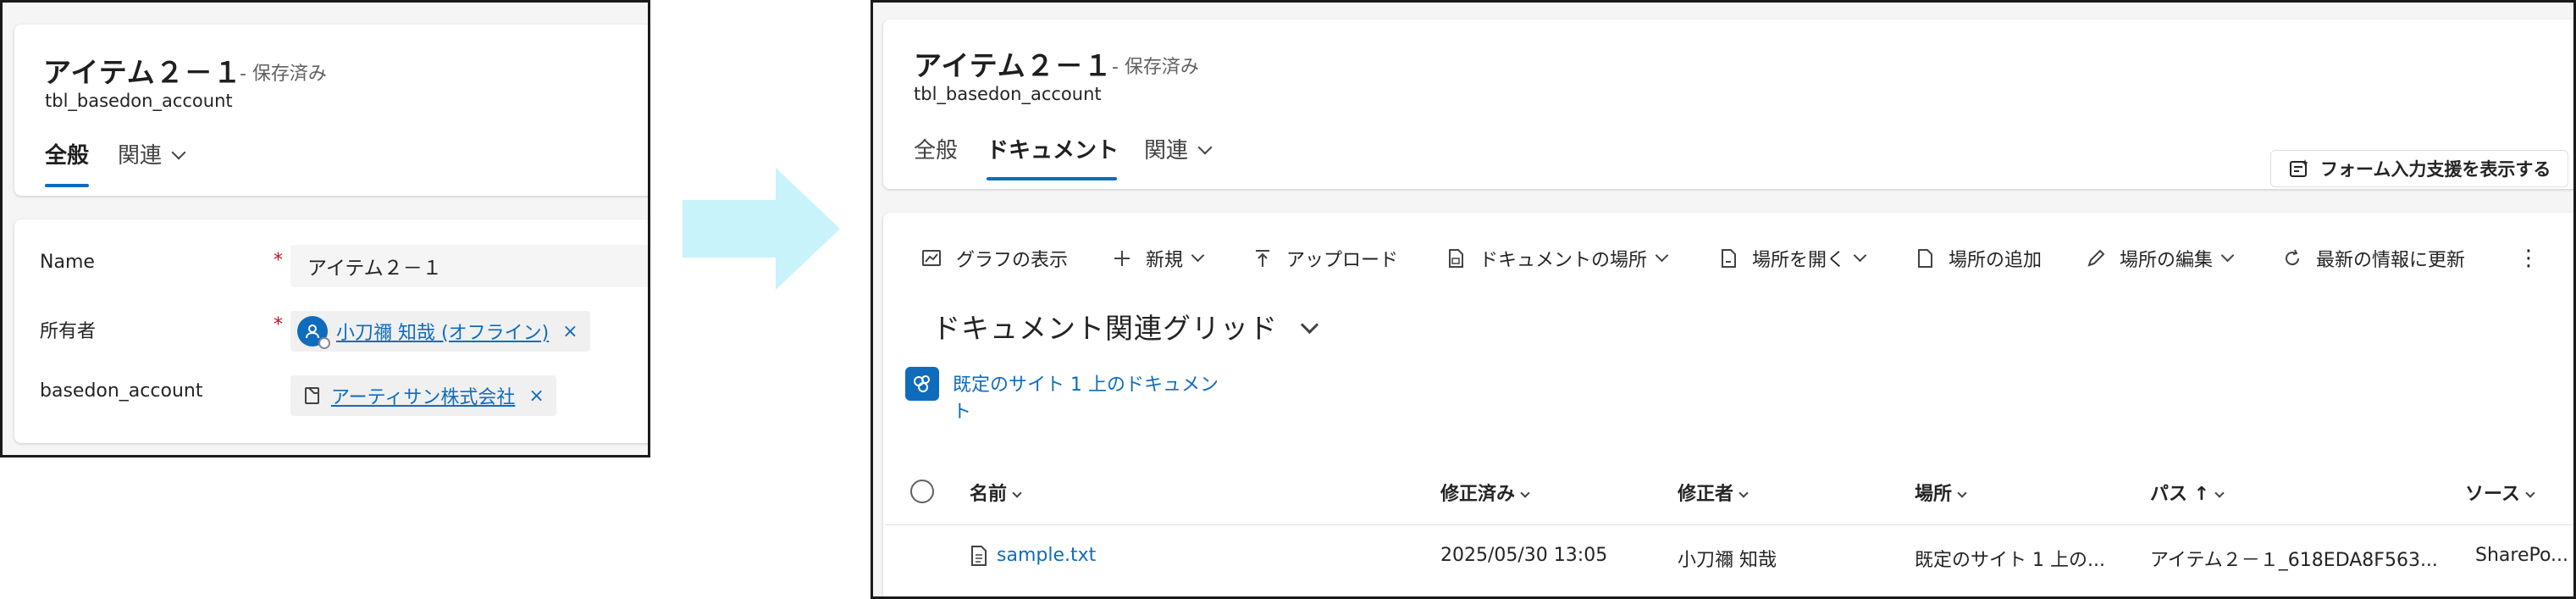 The height and width of the screenshot is (599, 2576). What do you see at coordinates (1159, 258) in the screenshot?
I see `new-button: 新規` at bounding box center [1159, 258].